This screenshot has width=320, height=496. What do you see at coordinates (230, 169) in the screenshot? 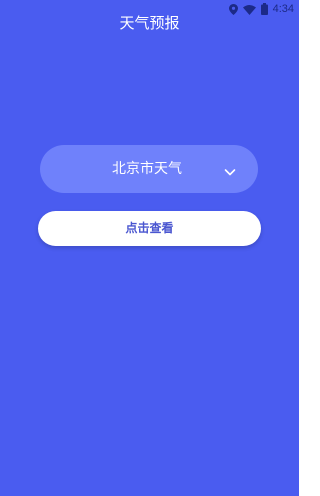
I see `chevron-down-icon` at bounding box center [230, 169].